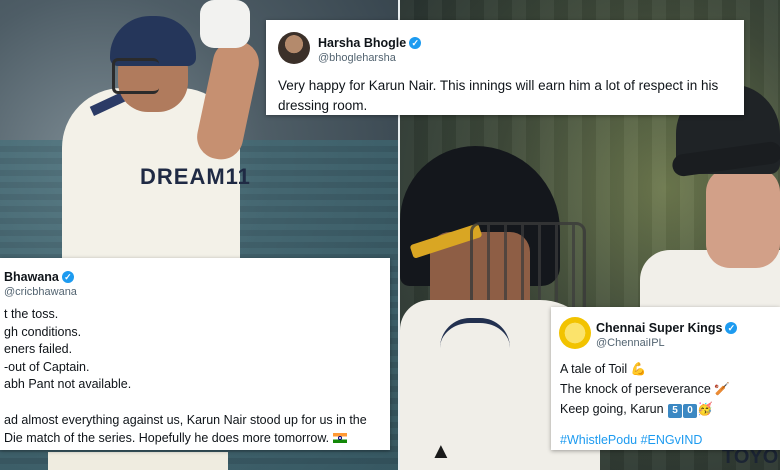 This screenshot has height=470, width=780. Describe the element at coordinates (40, 292) in the screenshot. I see `author-handle: @cricbhawana` at that location.